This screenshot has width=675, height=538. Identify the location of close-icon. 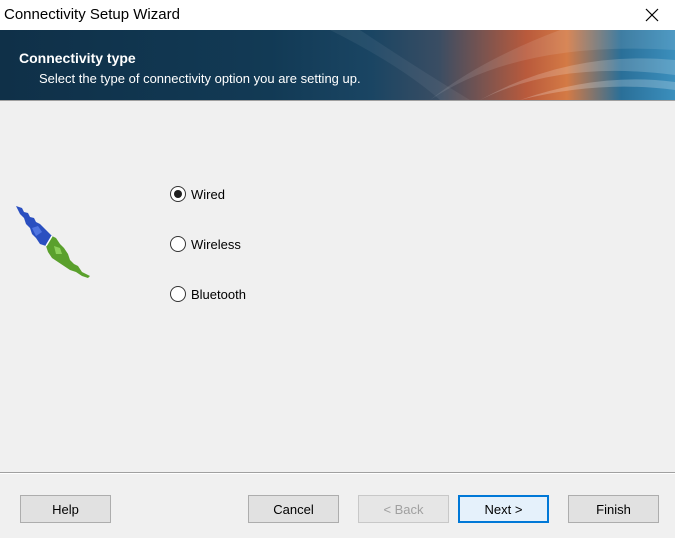
(652, 15).